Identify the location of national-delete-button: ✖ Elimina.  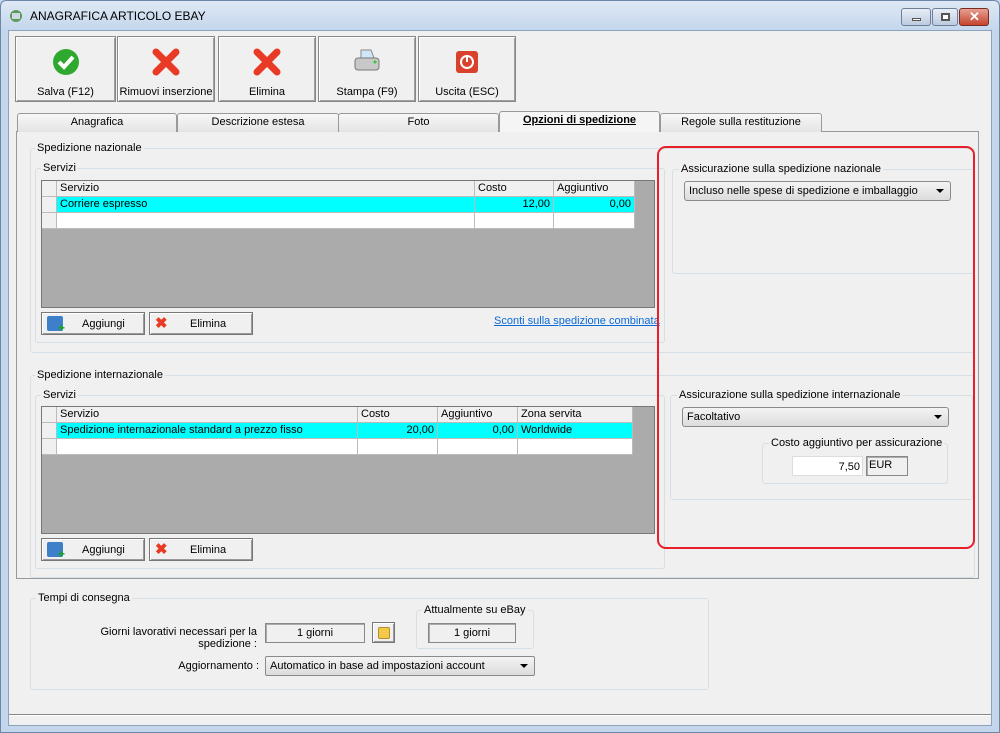
(201, 323).